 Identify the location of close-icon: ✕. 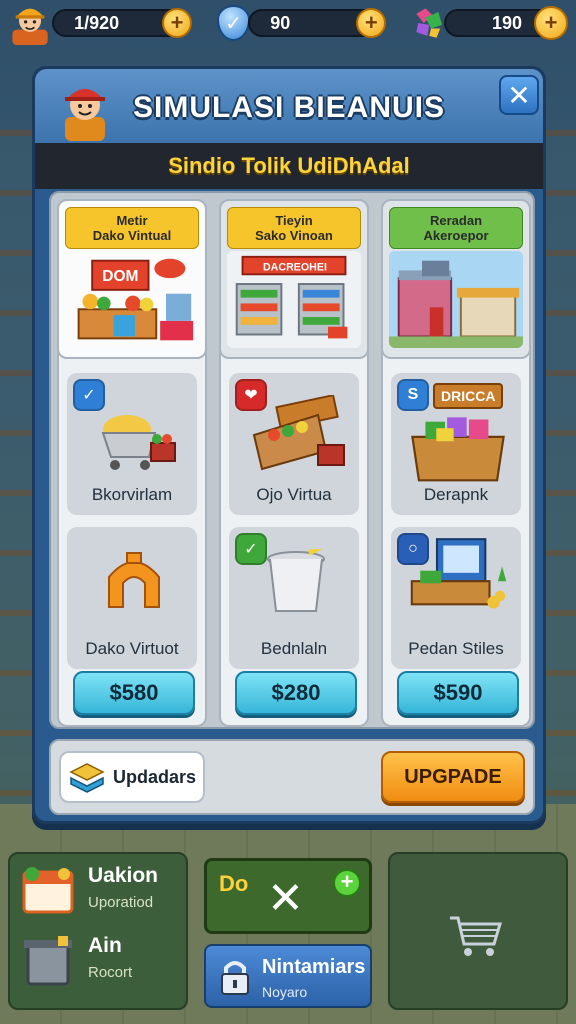
(285, 899).